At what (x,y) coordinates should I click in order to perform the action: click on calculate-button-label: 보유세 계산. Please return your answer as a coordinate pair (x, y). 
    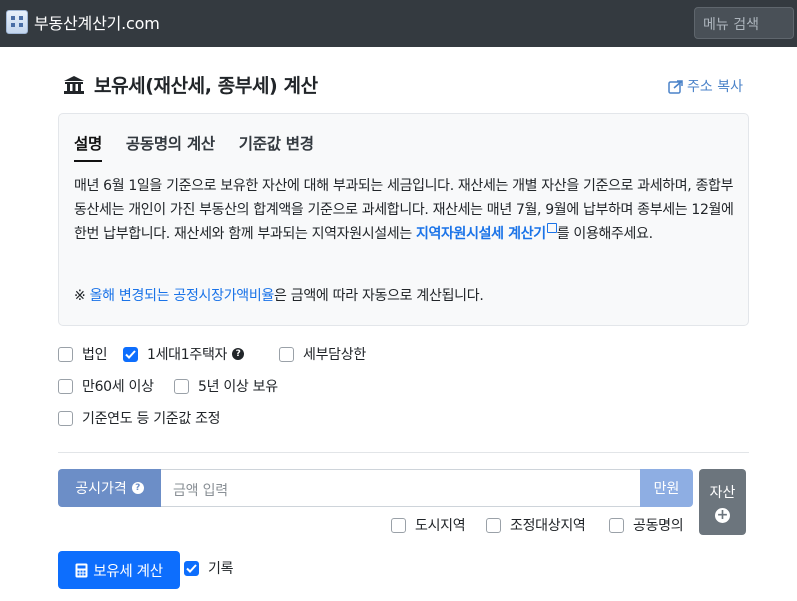
    Looking at the image, I should click on (128, 571).